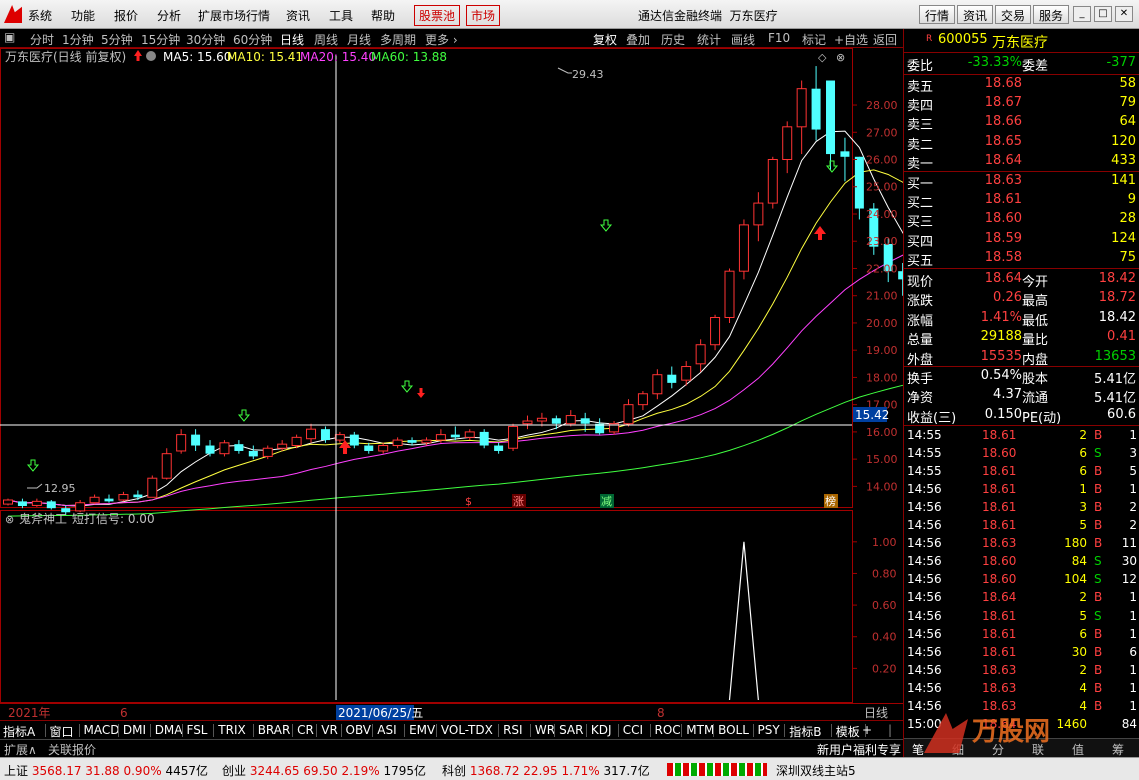  Describe the element at coordinates (606, 501) in the screenshot. I see `event-marker-reduce: 减` at that location.